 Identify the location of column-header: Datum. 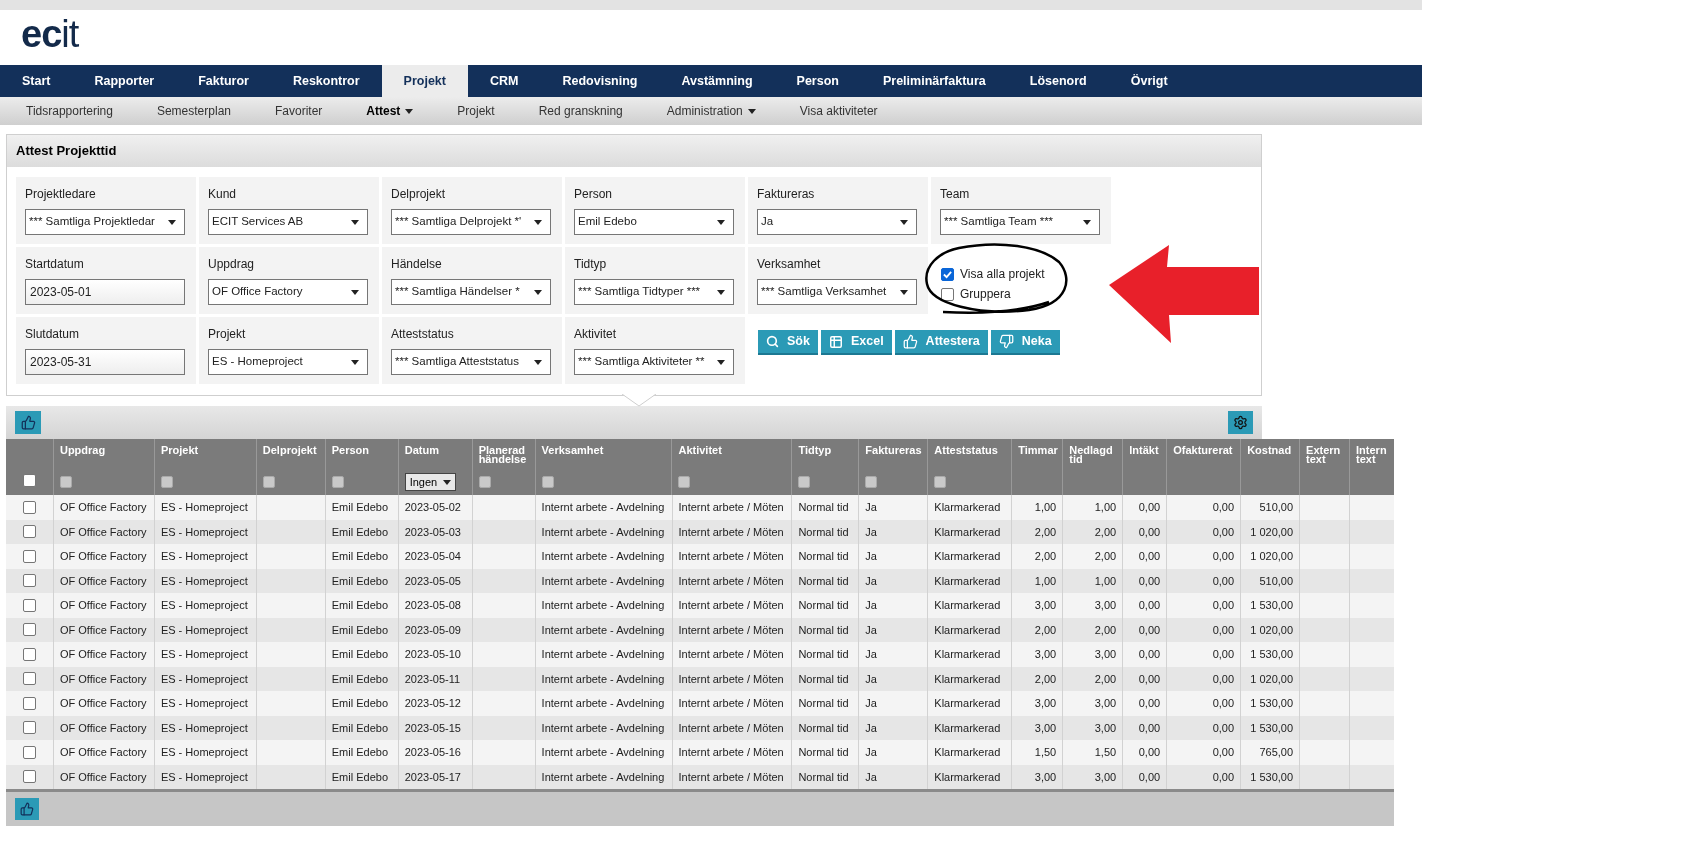
(435, 454).